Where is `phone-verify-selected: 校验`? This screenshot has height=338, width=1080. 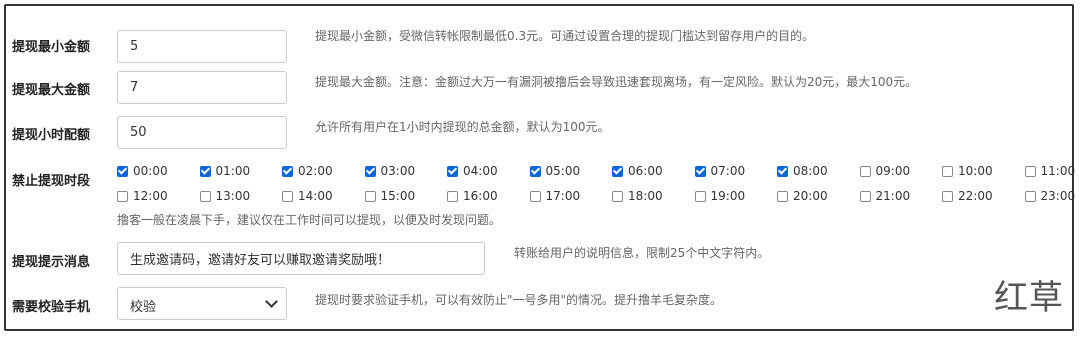
phone-verify-selected: 校验 is located at coordinates (143, 307).